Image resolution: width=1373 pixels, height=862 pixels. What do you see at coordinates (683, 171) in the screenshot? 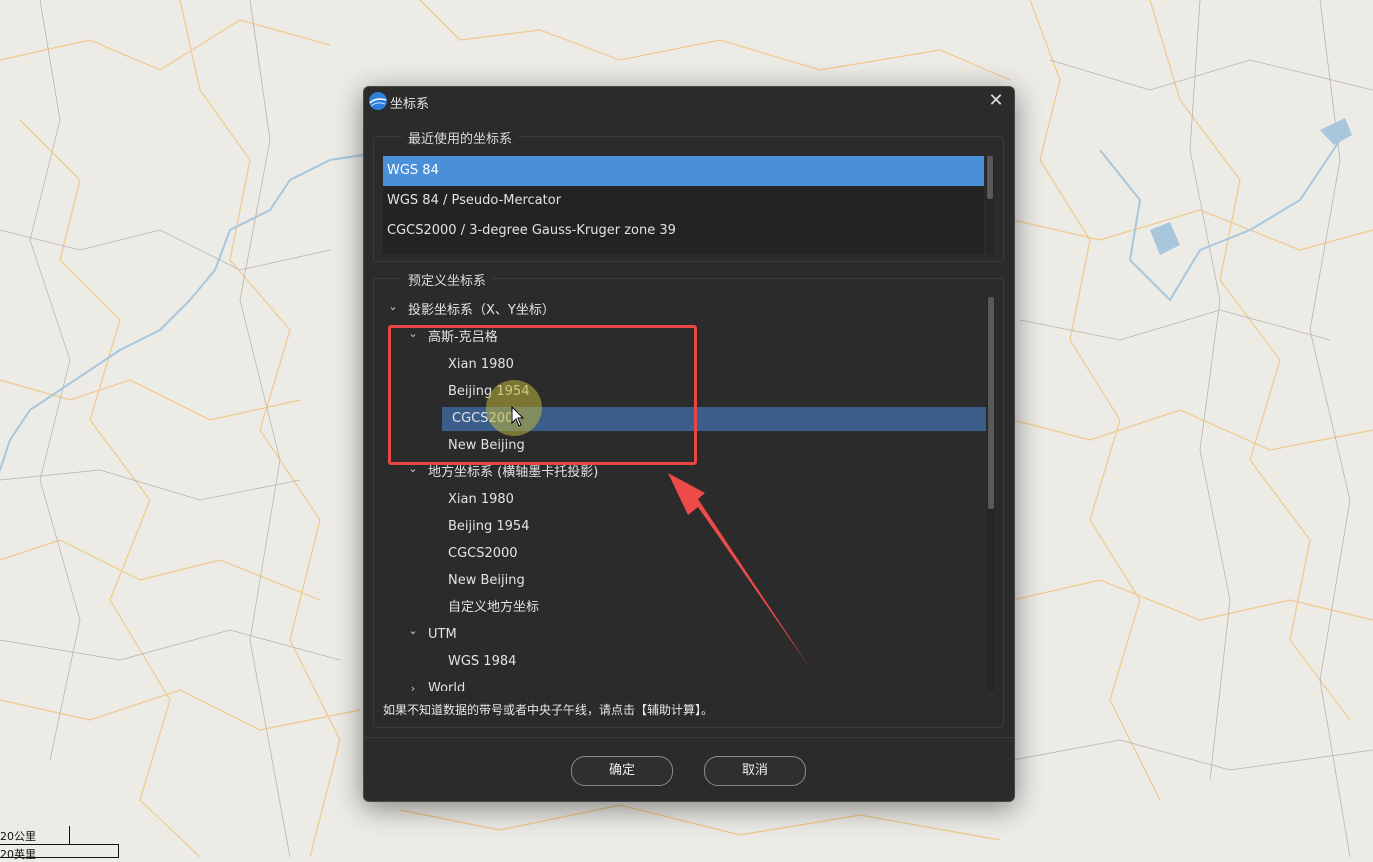
I see `recent-item: WGS 84` at bounding box center [683, 171].